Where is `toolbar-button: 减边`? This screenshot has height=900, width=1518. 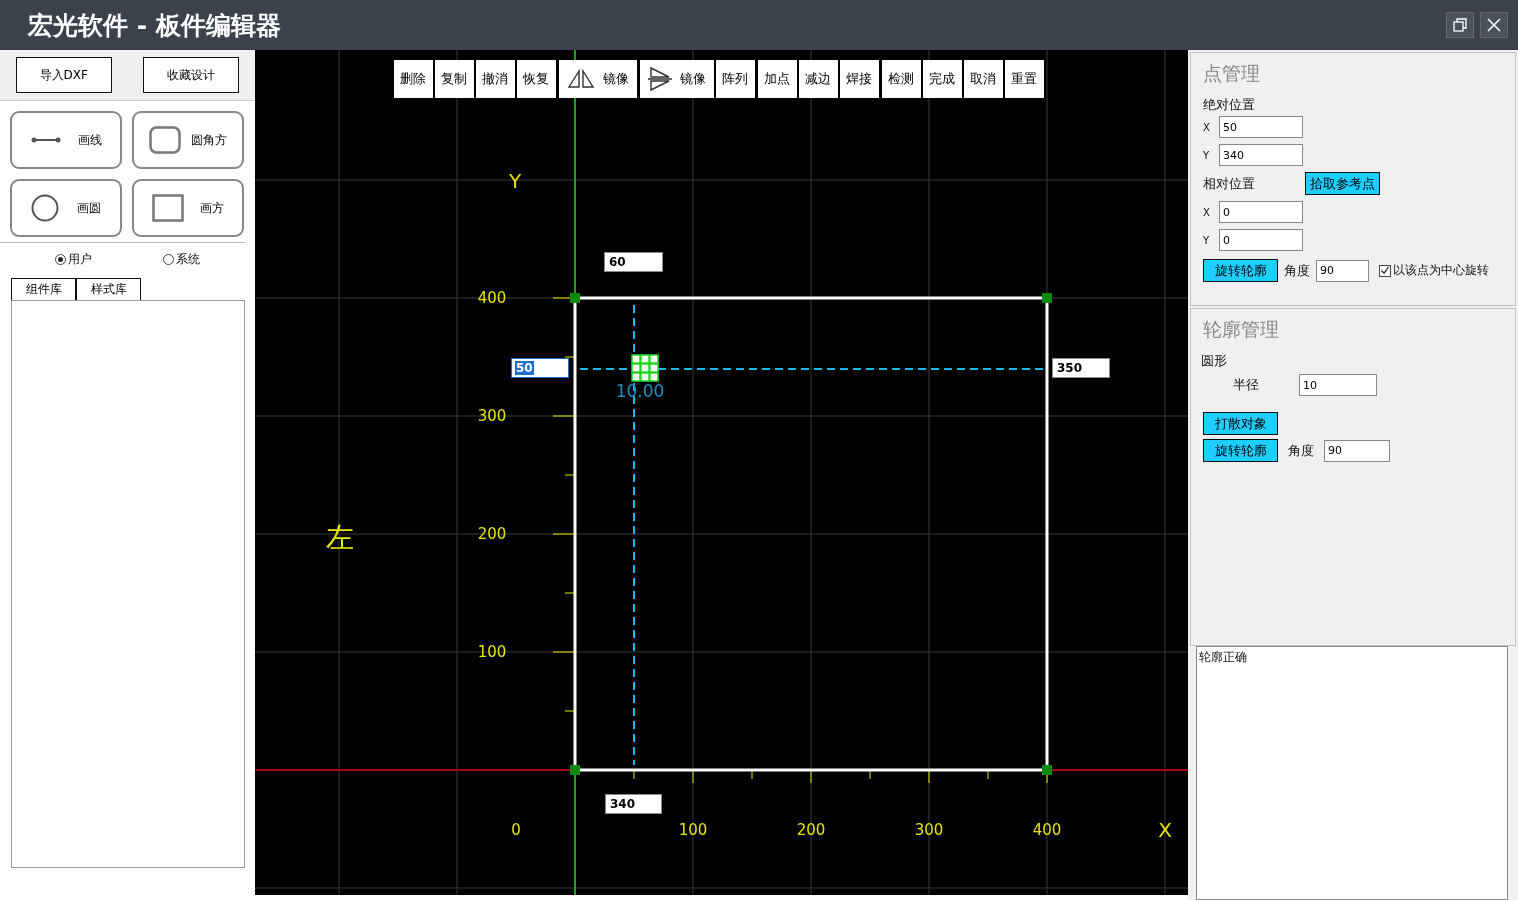 toolbar-button: 减边 is located at coordinates (818, 79).